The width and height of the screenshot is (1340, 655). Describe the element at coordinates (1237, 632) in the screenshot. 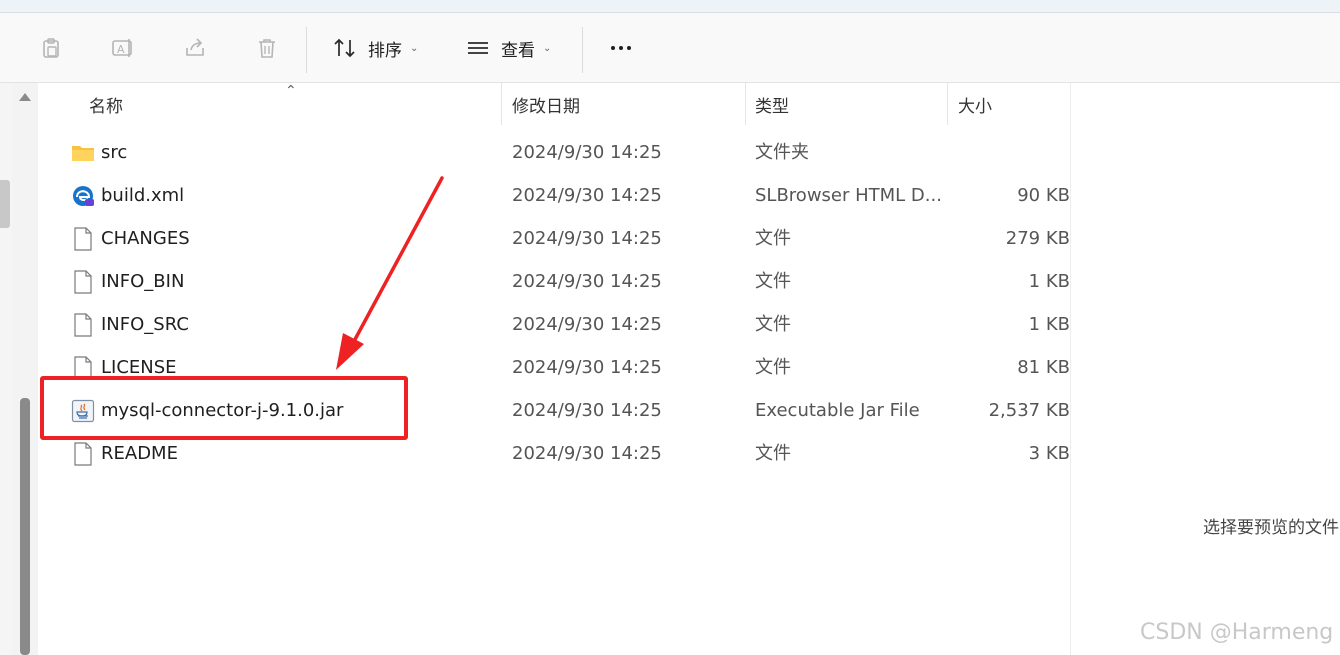

I see `watermark: CSDN @Harmeng` at that location.